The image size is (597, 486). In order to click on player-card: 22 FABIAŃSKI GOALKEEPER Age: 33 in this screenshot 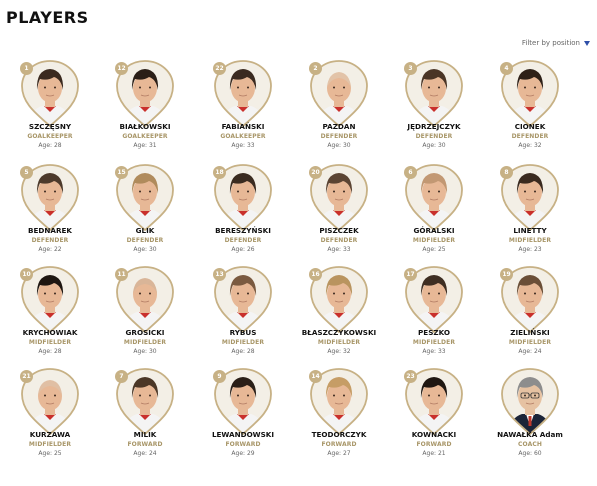, I will do `click(243, 111)`.